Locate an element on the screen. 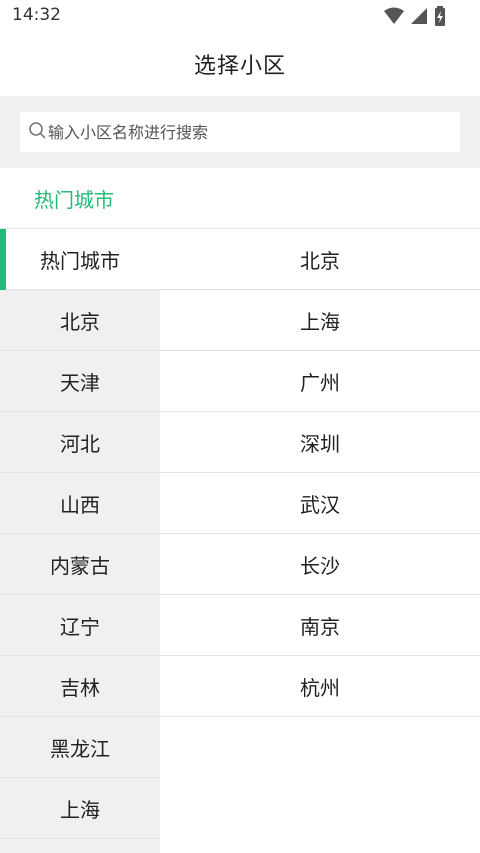  search-icon is located at coordinates (37, 132).